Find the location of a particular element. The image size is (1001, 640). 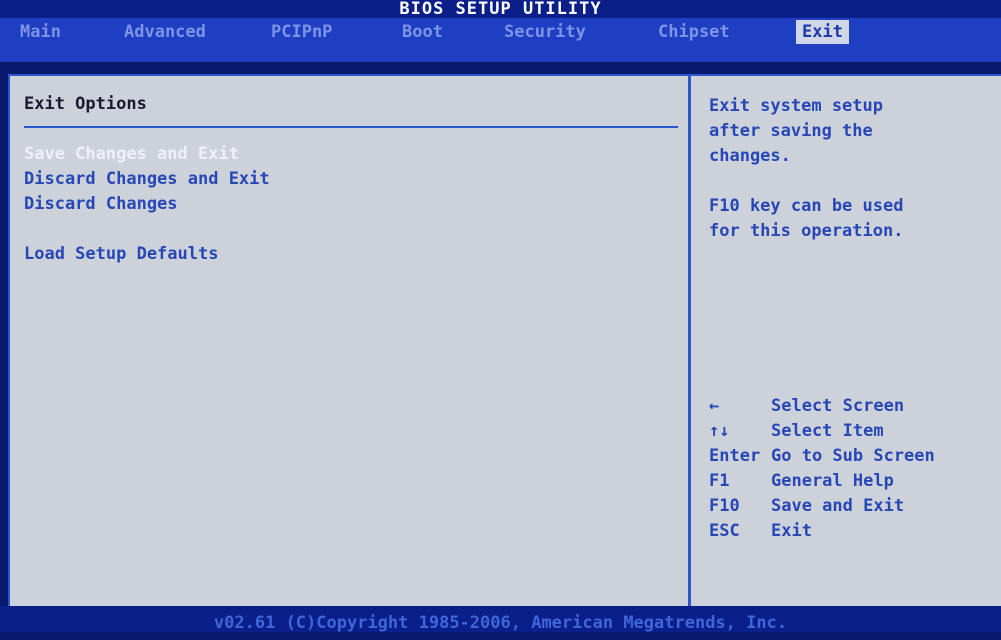

key-hint-desc: Go to Sub Screen is located at coordinates (853, 456).